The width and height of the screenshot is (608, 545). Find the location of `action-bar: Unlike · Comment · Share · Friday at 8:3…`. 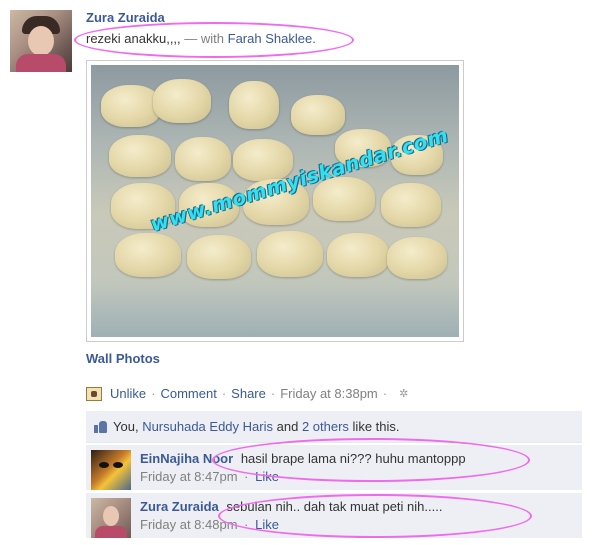

action-bar: Unlike · Comment · Share · Friday at 8:3… is located at coordinates (247, 393).